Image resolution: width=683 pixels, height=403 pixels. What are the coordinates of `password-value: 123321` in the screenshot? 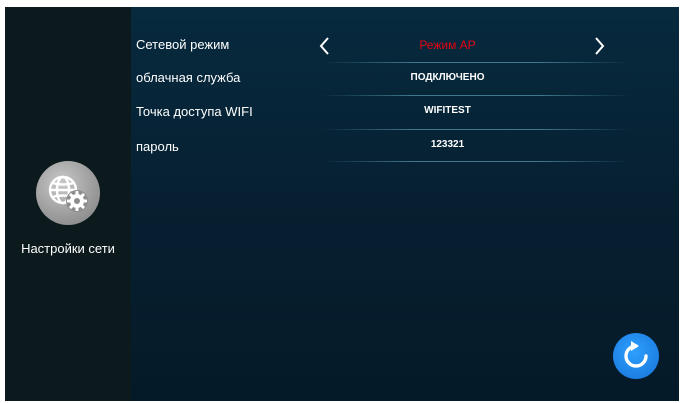 It's located at (447, 144).